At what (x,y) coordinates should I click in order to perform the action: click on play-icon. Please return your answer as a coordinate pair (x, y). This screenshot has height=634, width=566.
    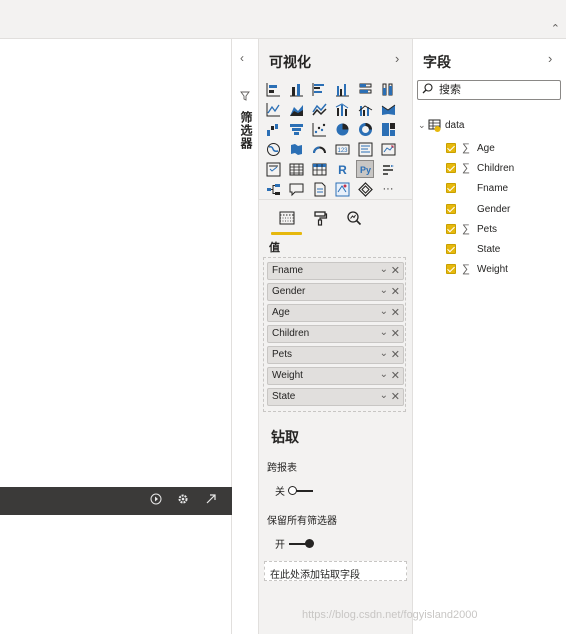
    Looking at the image, I should click on (156, 500).